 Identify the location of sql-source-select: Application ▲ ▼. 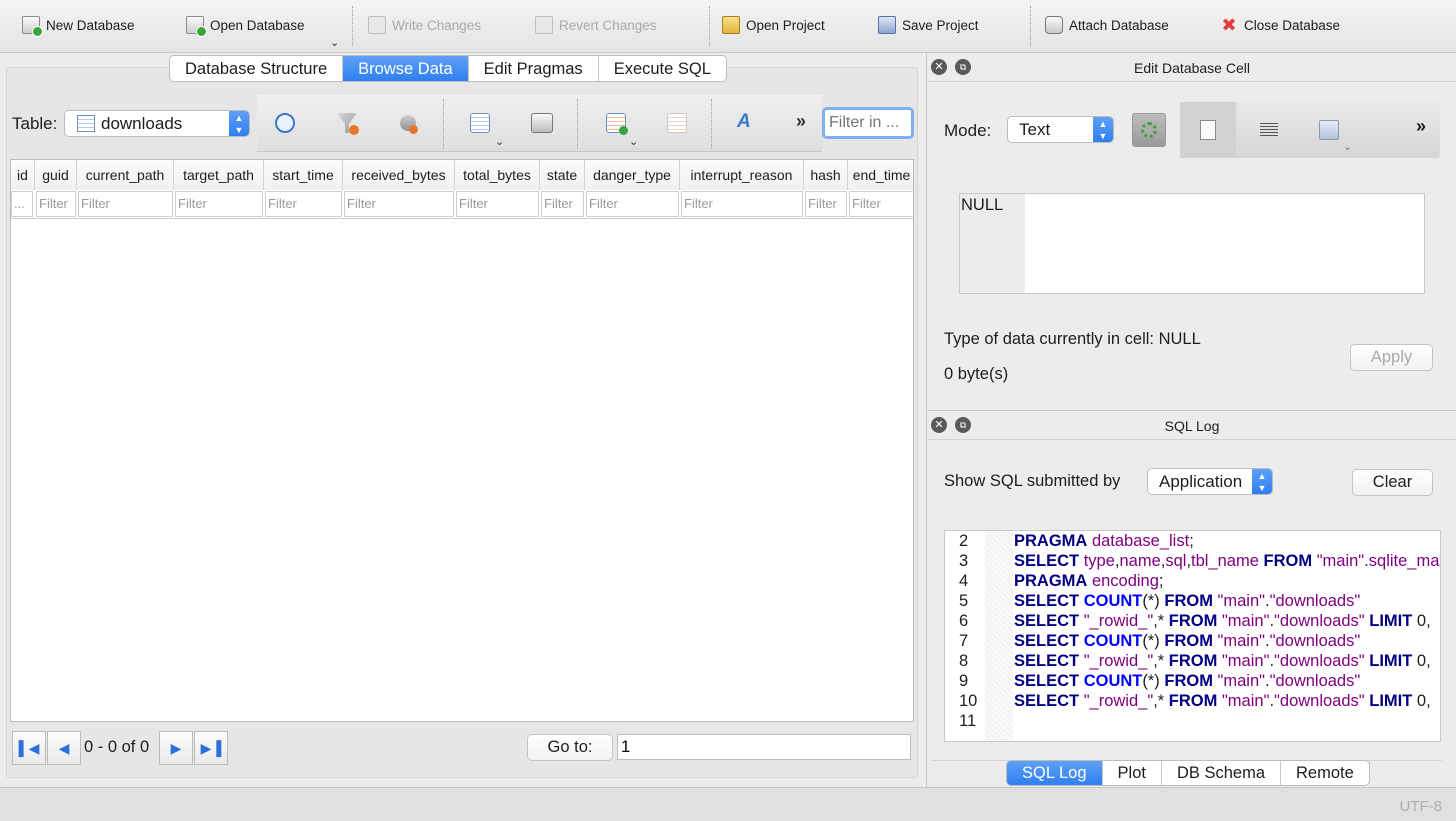
(1210, 481).